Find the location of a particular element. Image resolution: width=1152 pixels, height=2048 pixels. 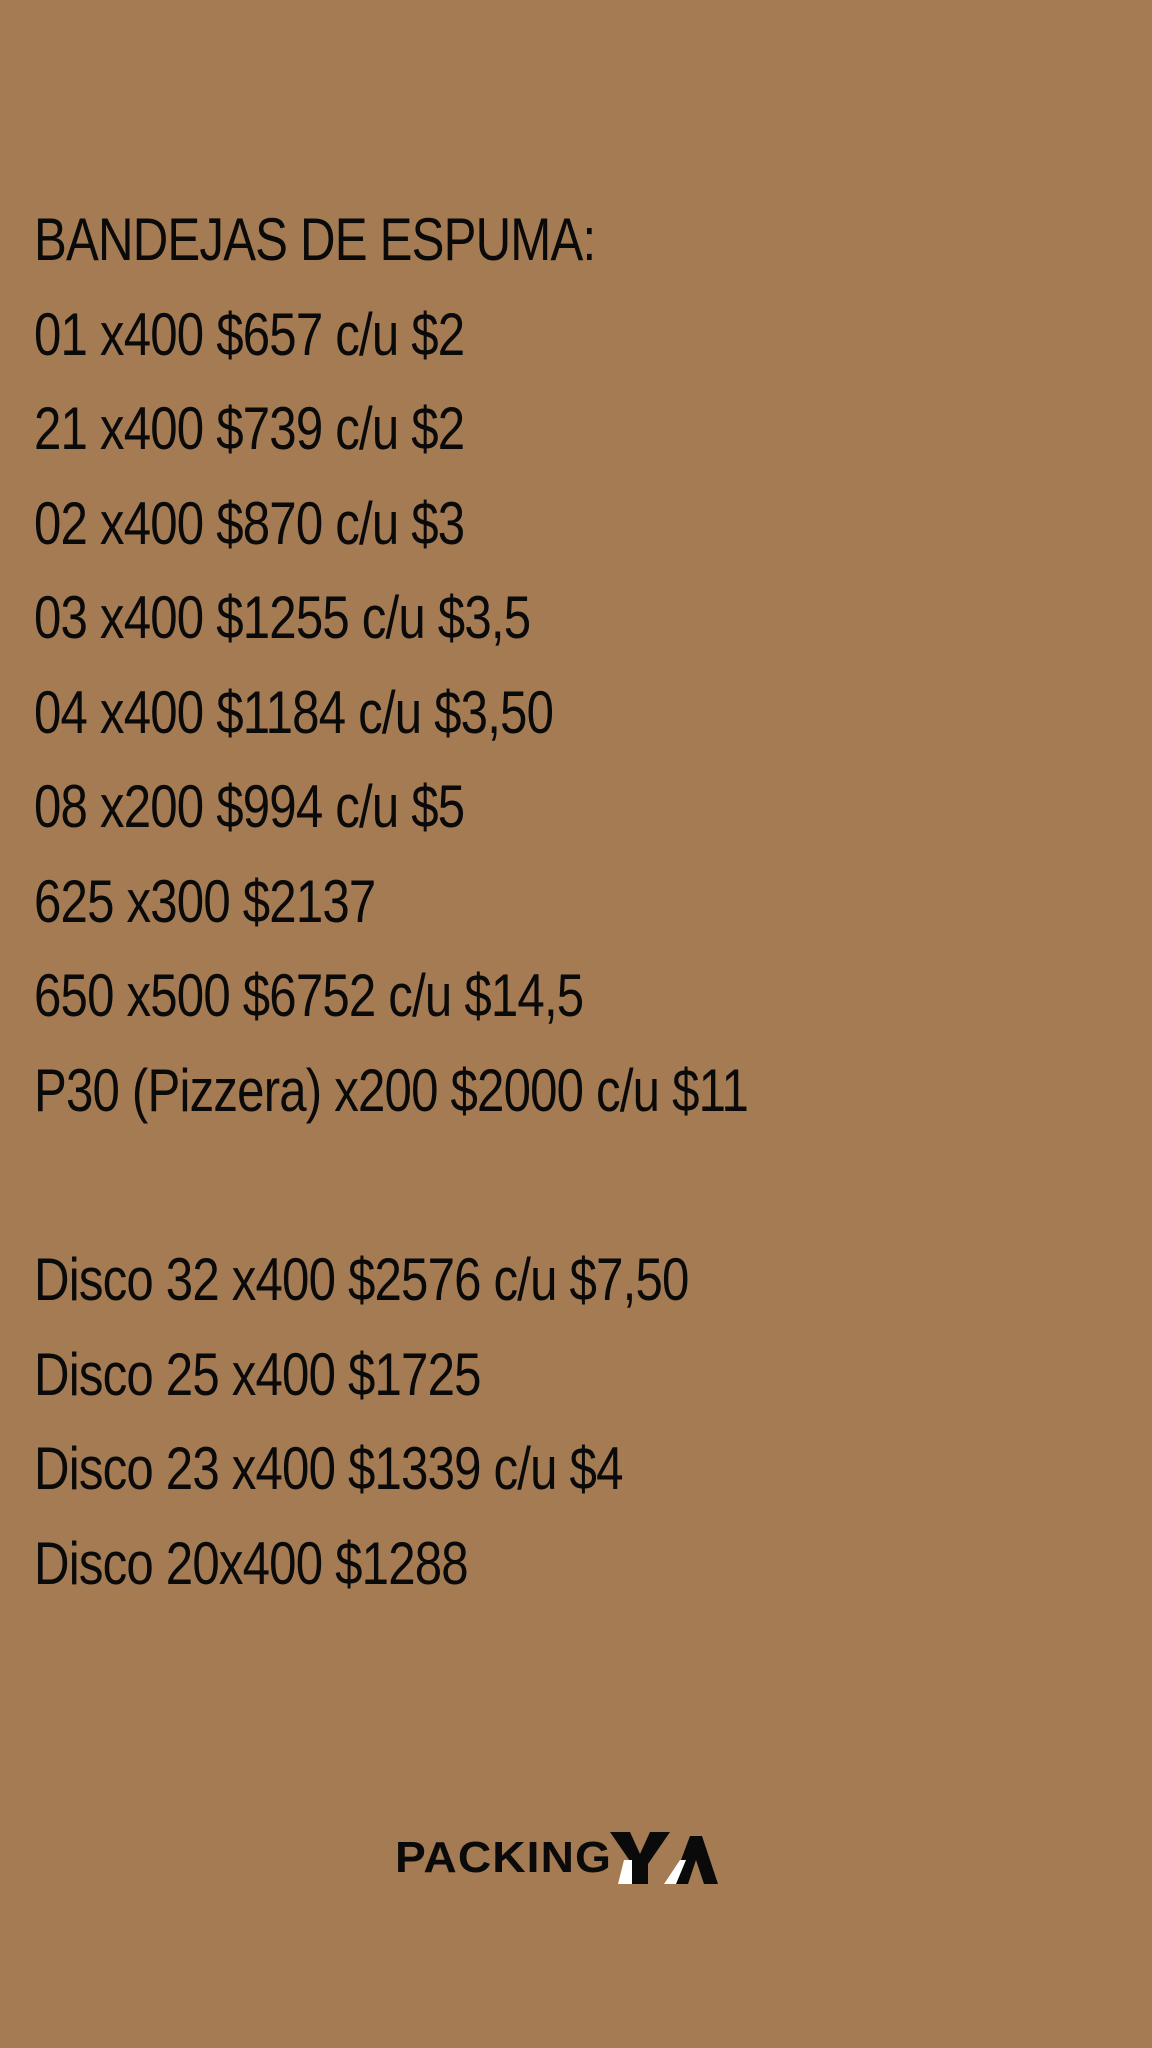

disc-item: Disco 23 x400 $1339 c/u $4 is located at coordinates (328, 1468).